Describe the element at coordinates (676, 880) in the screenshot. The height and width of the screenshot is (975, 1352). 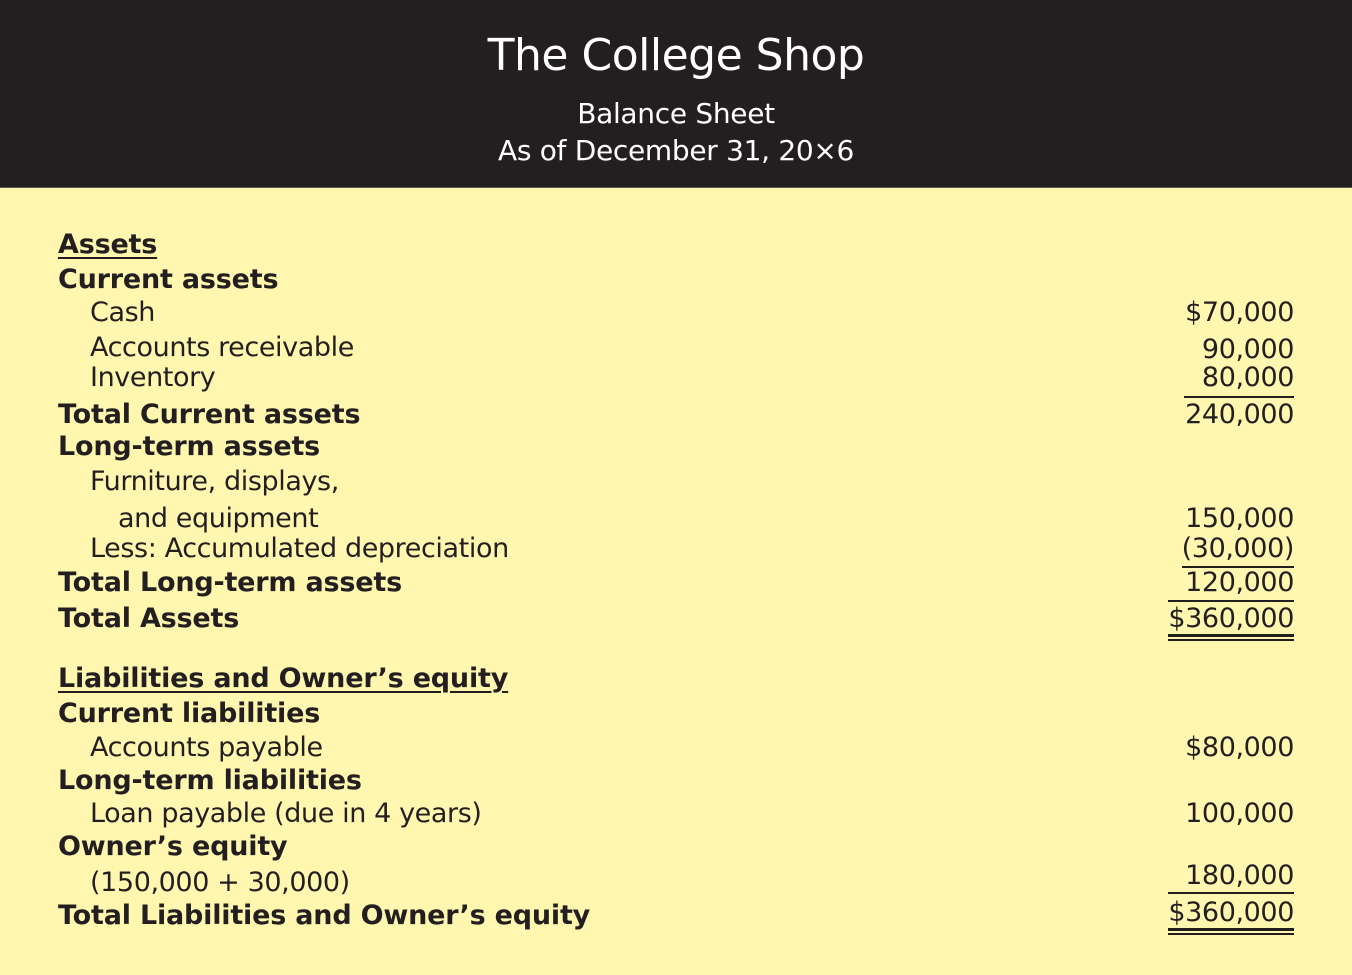
I see `line-item-row: (150,000 + 30,000) 180,000` at that location.